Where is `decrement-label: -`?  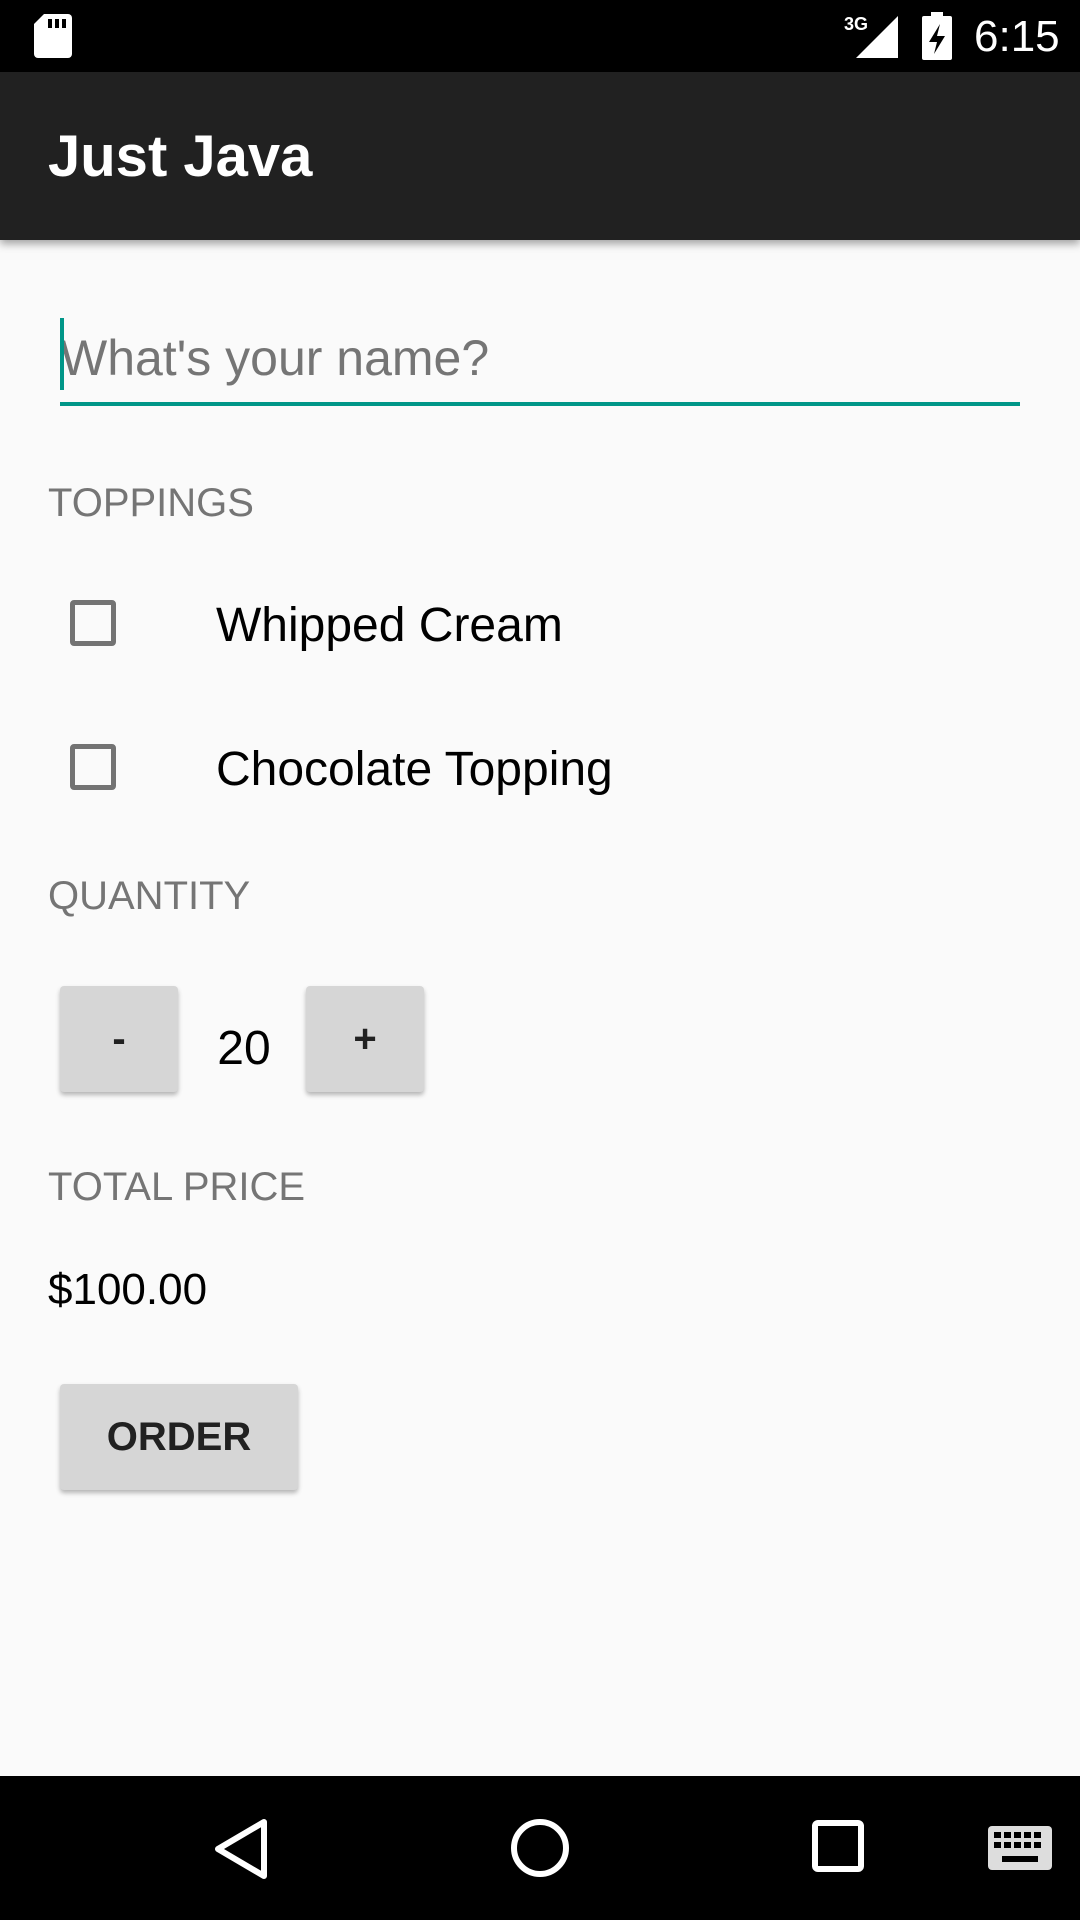
decrement-label: - is located at coordinates (119, 1038).